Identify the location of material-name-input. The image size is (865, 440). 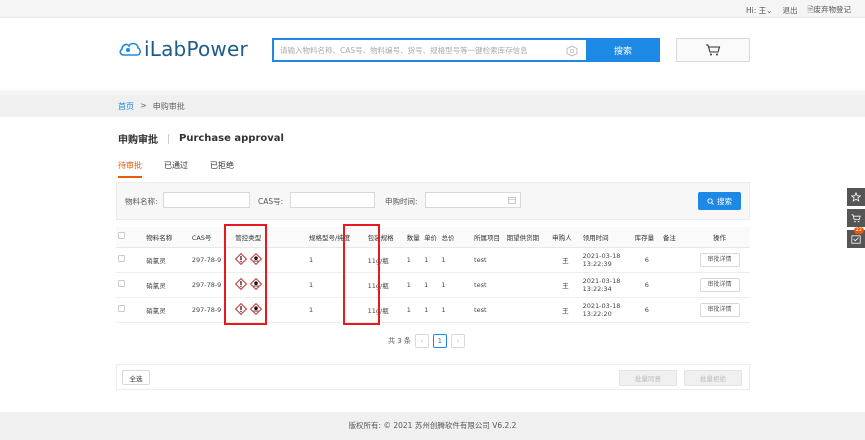
(206, 200).